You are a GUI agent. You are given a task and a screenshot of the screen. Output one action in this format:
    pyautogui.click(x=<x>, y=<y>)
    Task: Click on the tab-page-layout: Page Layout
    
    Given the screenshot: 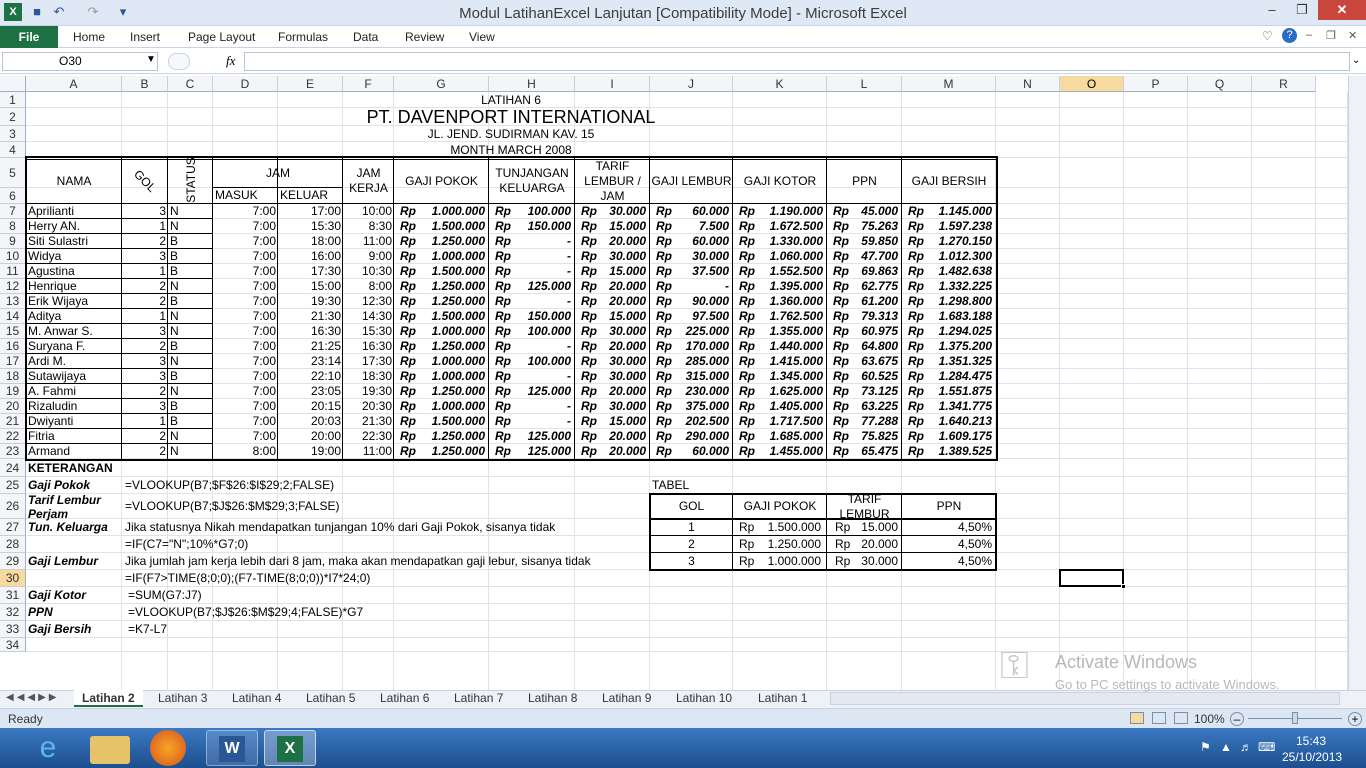 What is the action you would take?
    pyautogui.click(x=221, y=37)
    